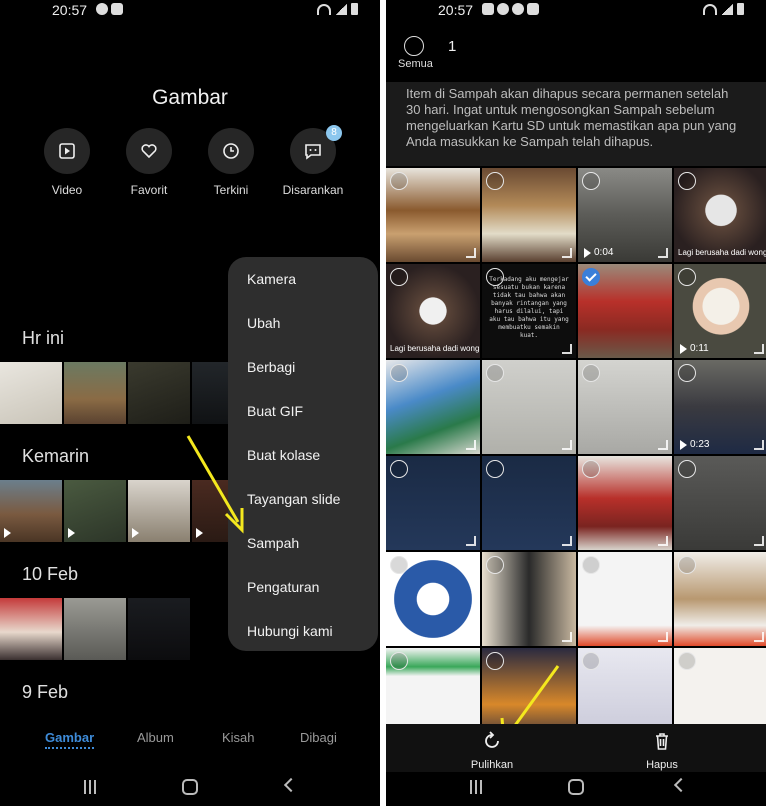 The width and height of the screenshot is (766, 806). What do you see at coordinates (318, 737) in the screenshot?
I see `tab-shared: Dibagi` at bounding box center [318, 737].